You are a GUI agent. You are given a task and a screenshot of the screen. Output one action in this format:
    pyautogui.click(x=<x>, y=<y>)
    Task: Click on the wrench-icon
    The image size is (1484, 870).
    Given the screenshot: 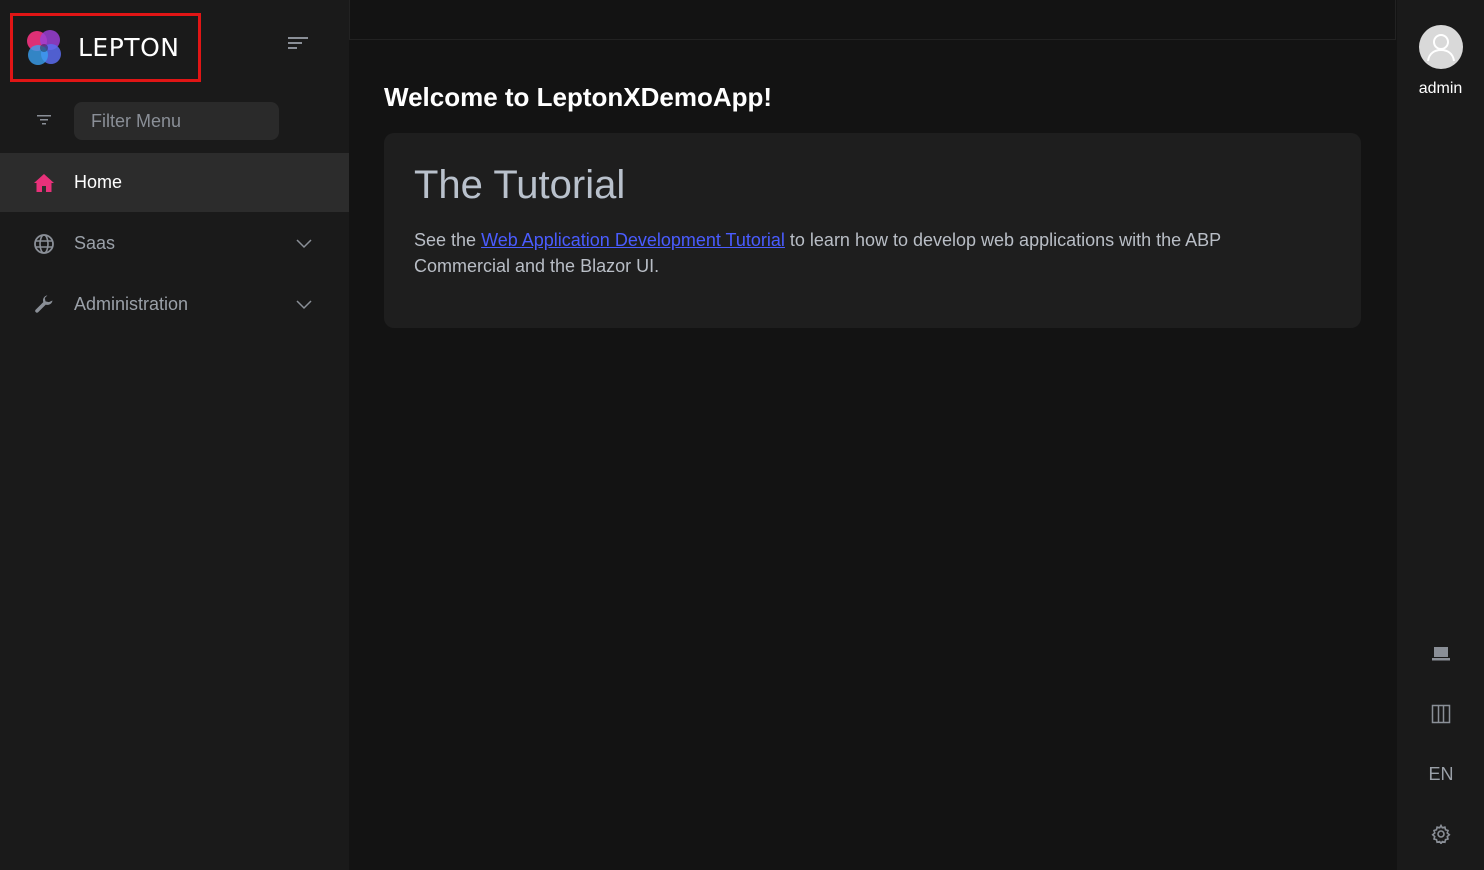 What is the action you would take?
    pyautogui.click(x=44, y=305)
    